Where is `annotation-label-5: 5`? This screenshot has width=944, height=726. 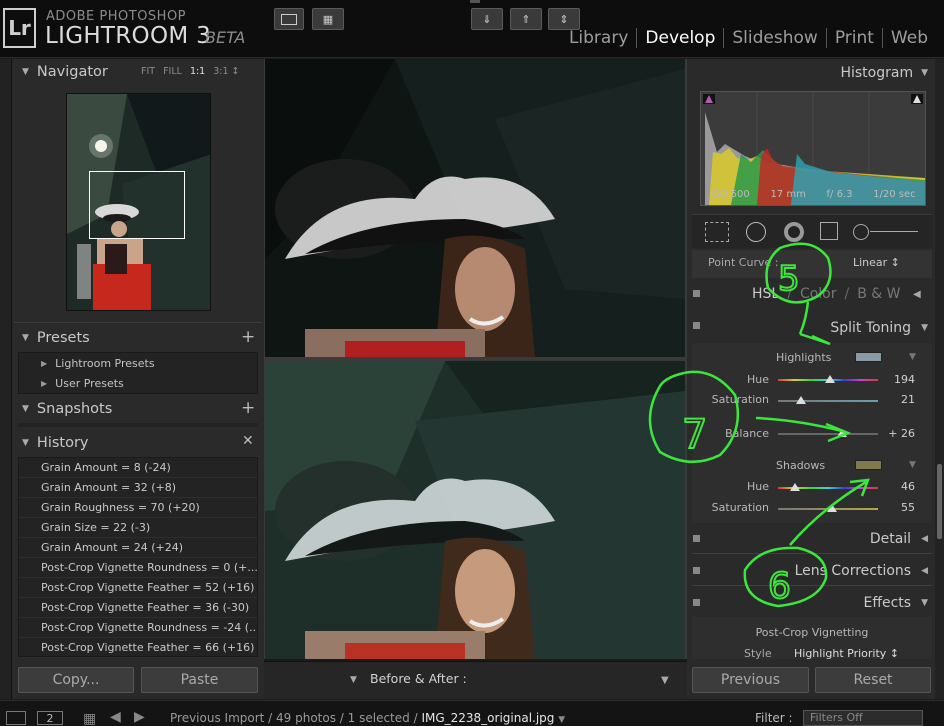
annotation-label-5: 5 is located at coordinates (789, 279).